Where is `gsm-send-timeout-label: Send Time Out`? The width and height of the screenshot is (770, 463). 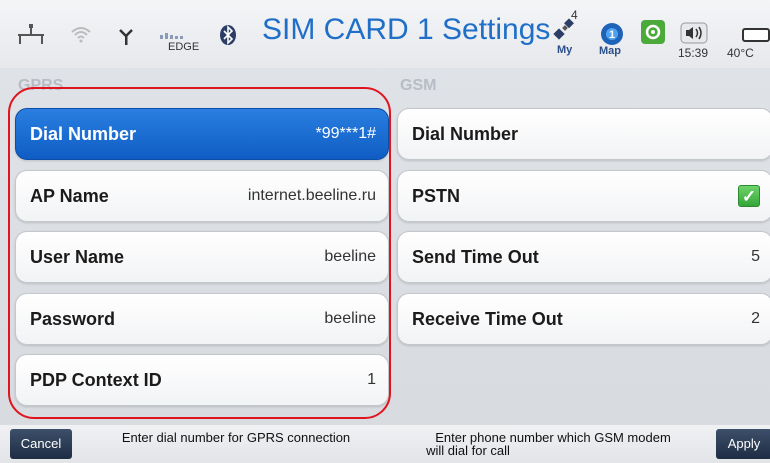
gsm-send-timeout-label: Send Time Out is located at coordinates (475, 257).